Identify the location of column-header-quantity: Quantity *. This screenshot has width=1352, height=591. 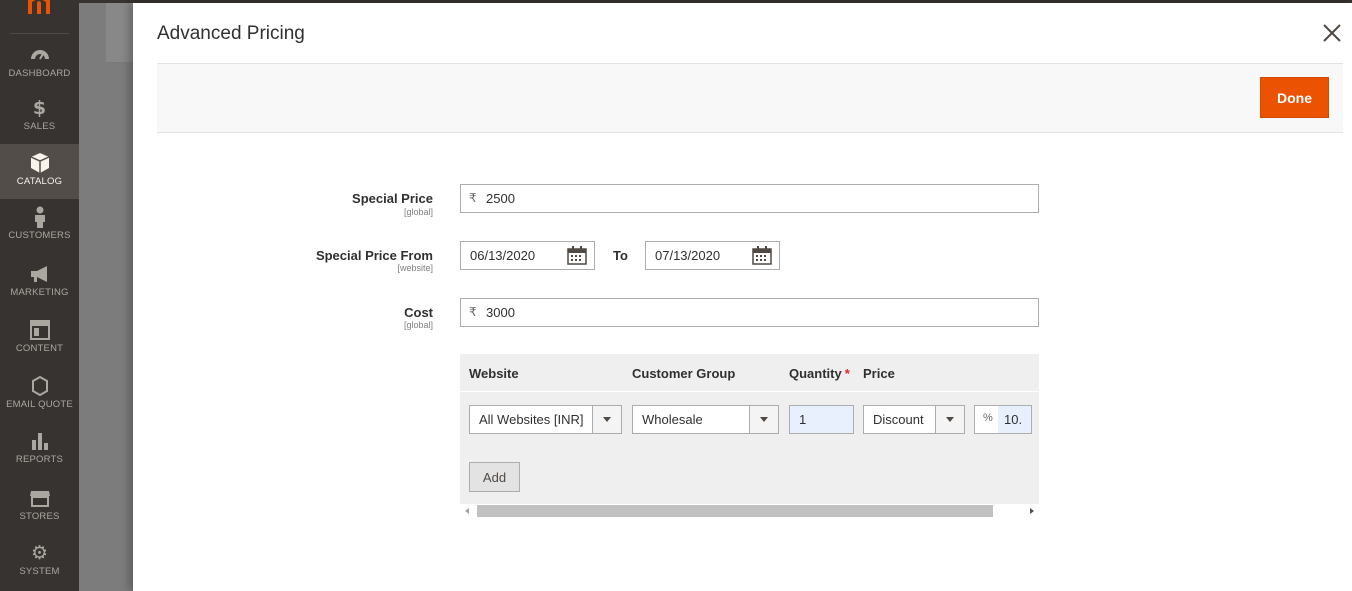
(819, 373).